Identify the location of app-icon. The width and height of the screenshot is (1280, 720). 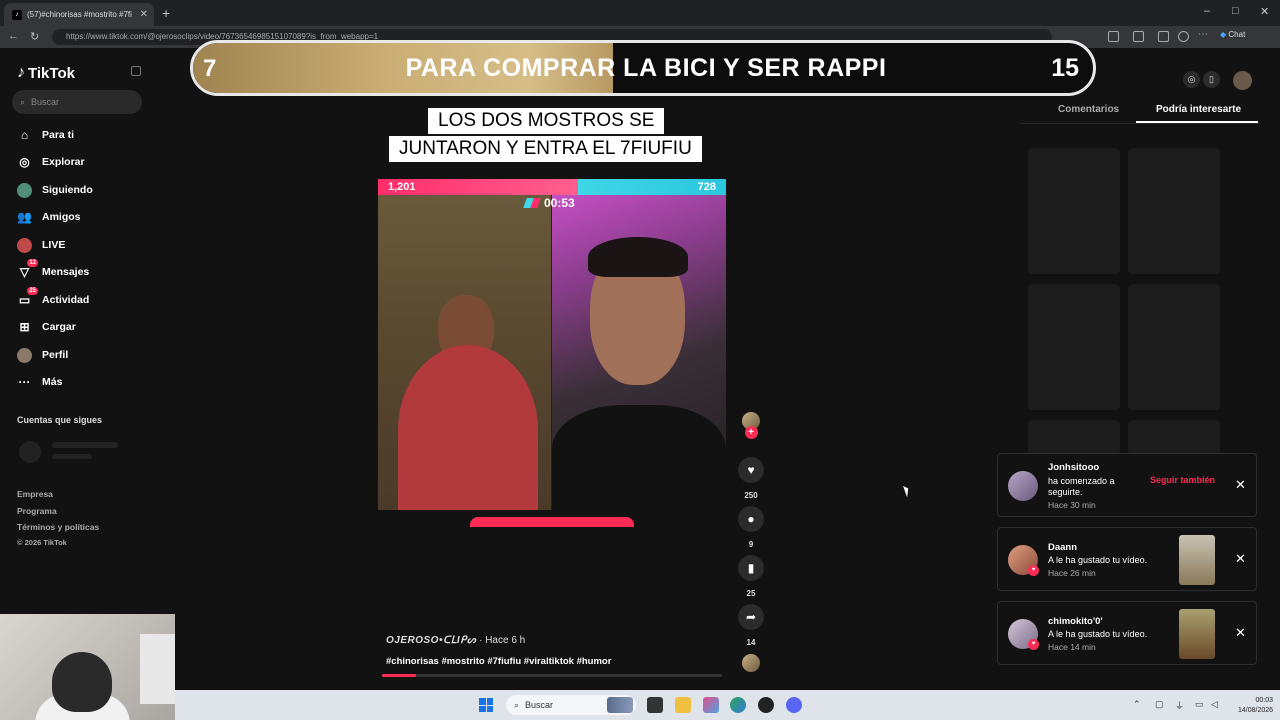
(766, 705).